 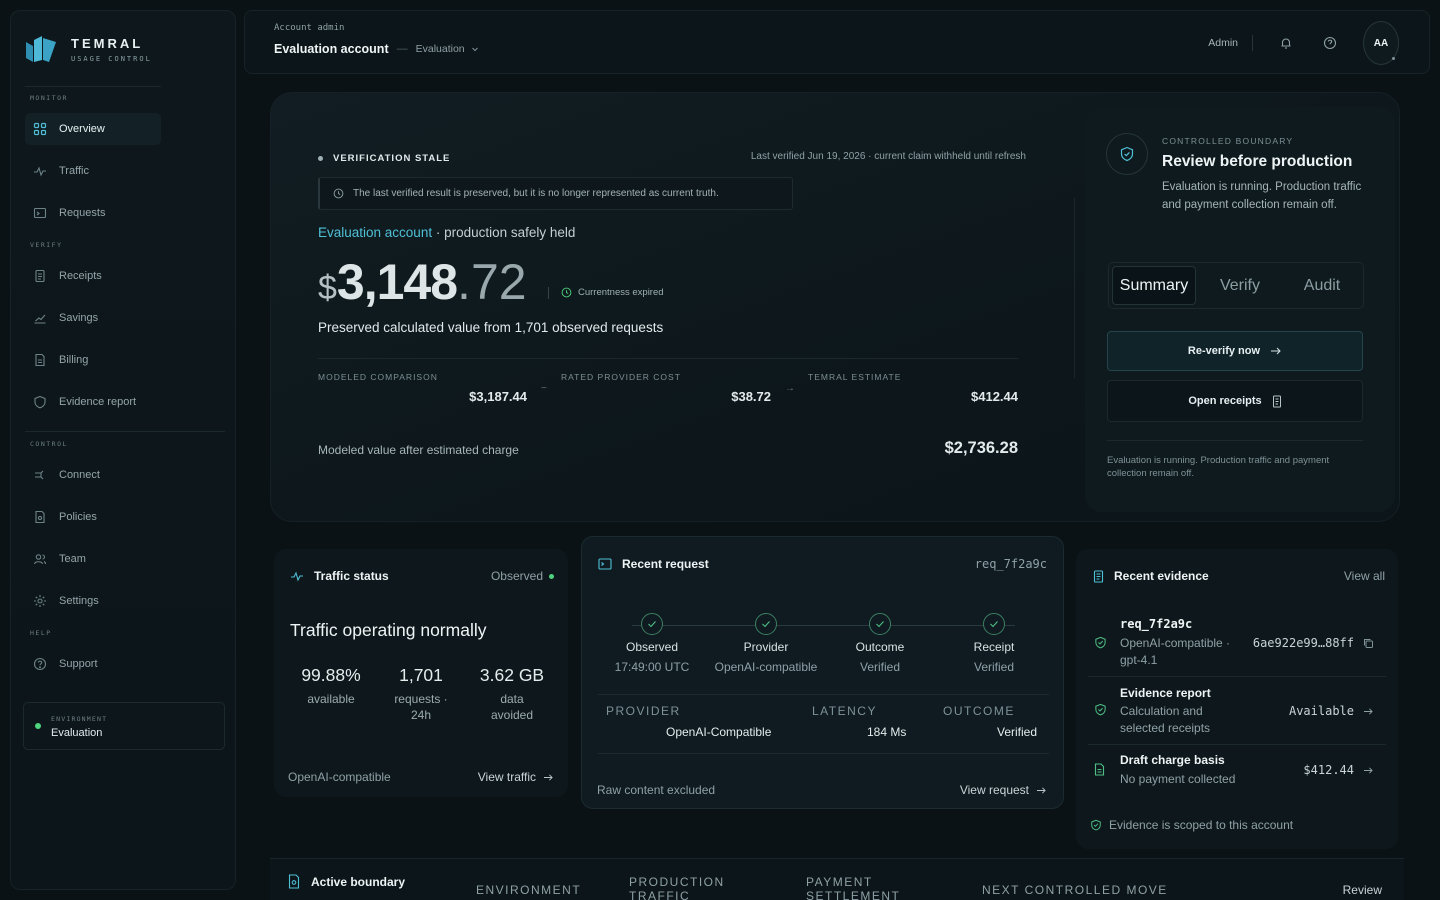 I want to click on tab-verify: Verify, so click(x=1240, y=285).